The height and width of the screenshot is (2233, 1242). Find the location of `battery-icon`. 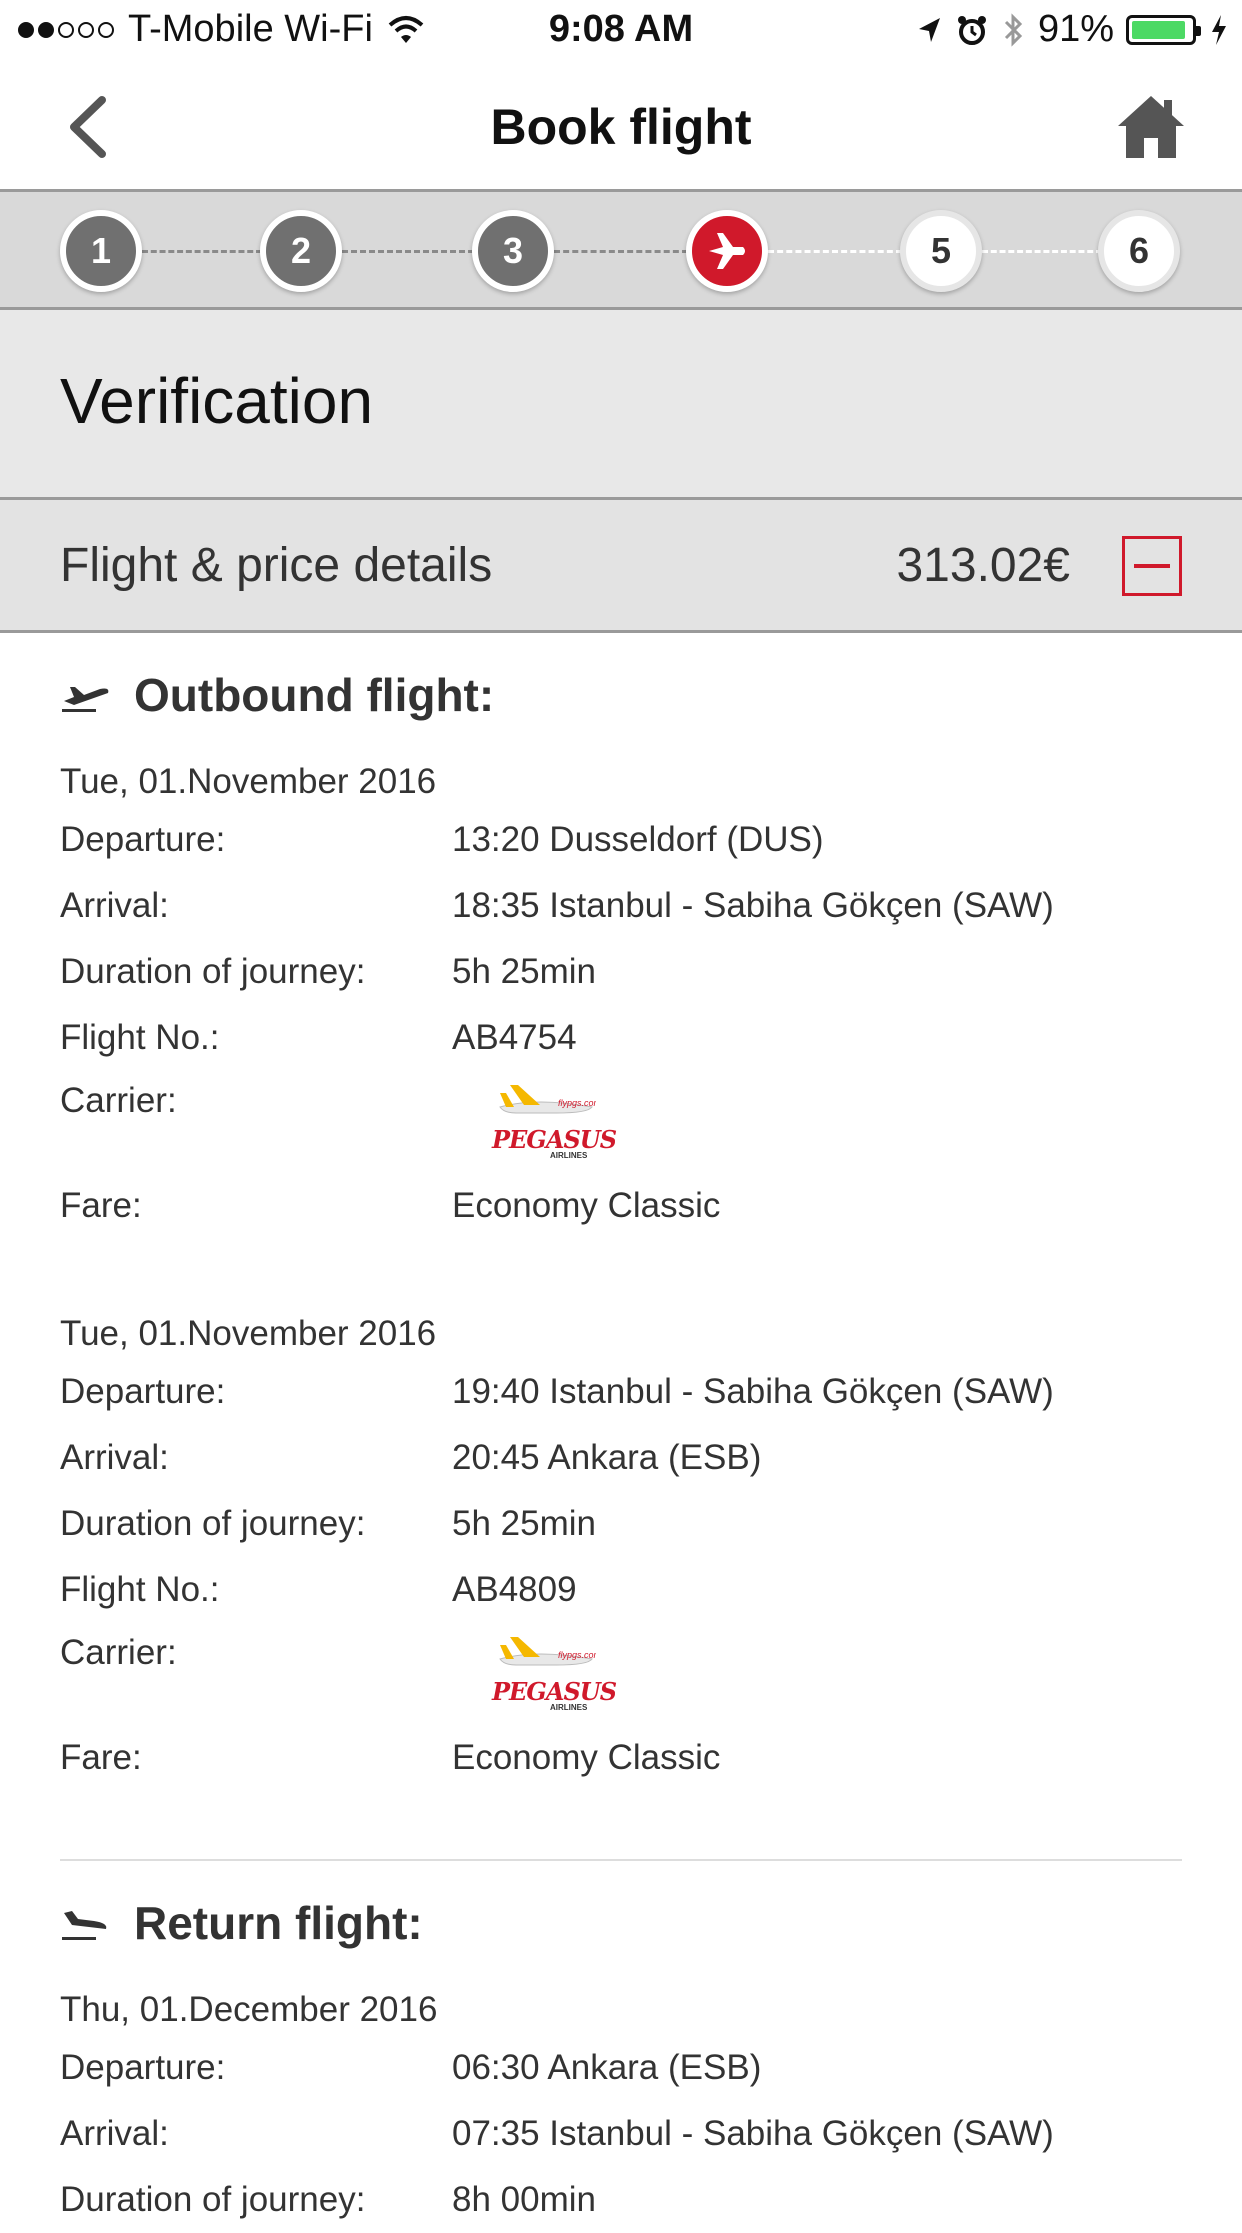

battery-icon is located at coordinates (1163, 29).